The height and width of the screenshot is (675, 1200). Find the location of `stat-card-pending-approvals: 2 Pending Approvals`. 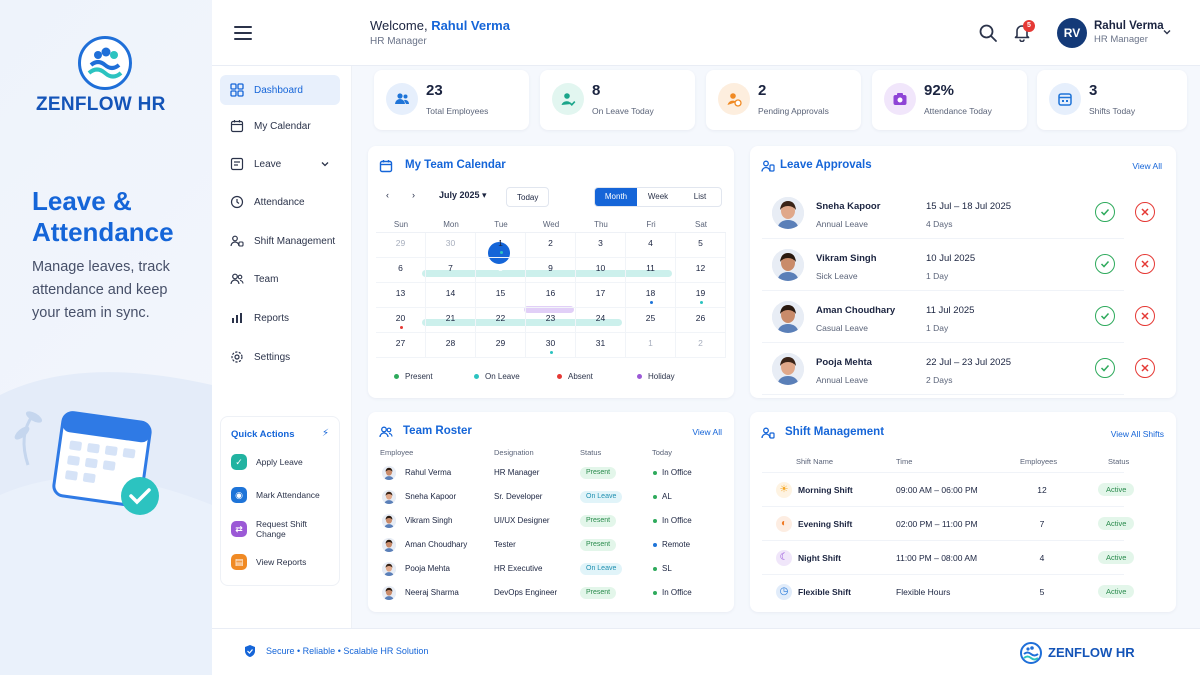

stat-card-pending-approvals: 2 Pending Approvals is located at coordinates (783, 100).